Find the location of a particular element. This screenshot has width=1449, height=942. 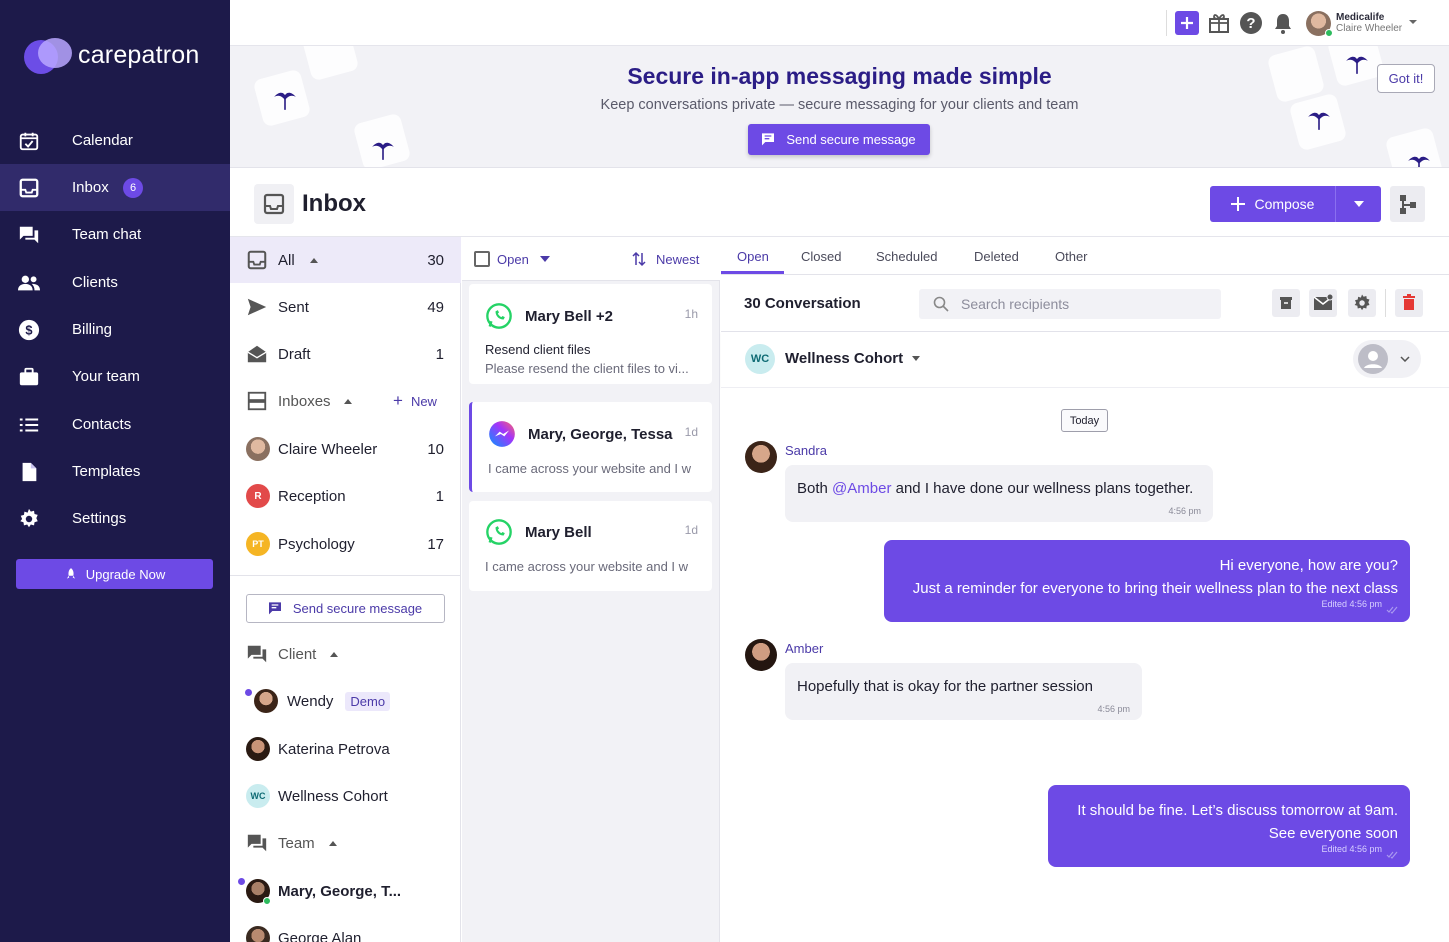

tab-closed: Closed is located at coordinates (821, 256).